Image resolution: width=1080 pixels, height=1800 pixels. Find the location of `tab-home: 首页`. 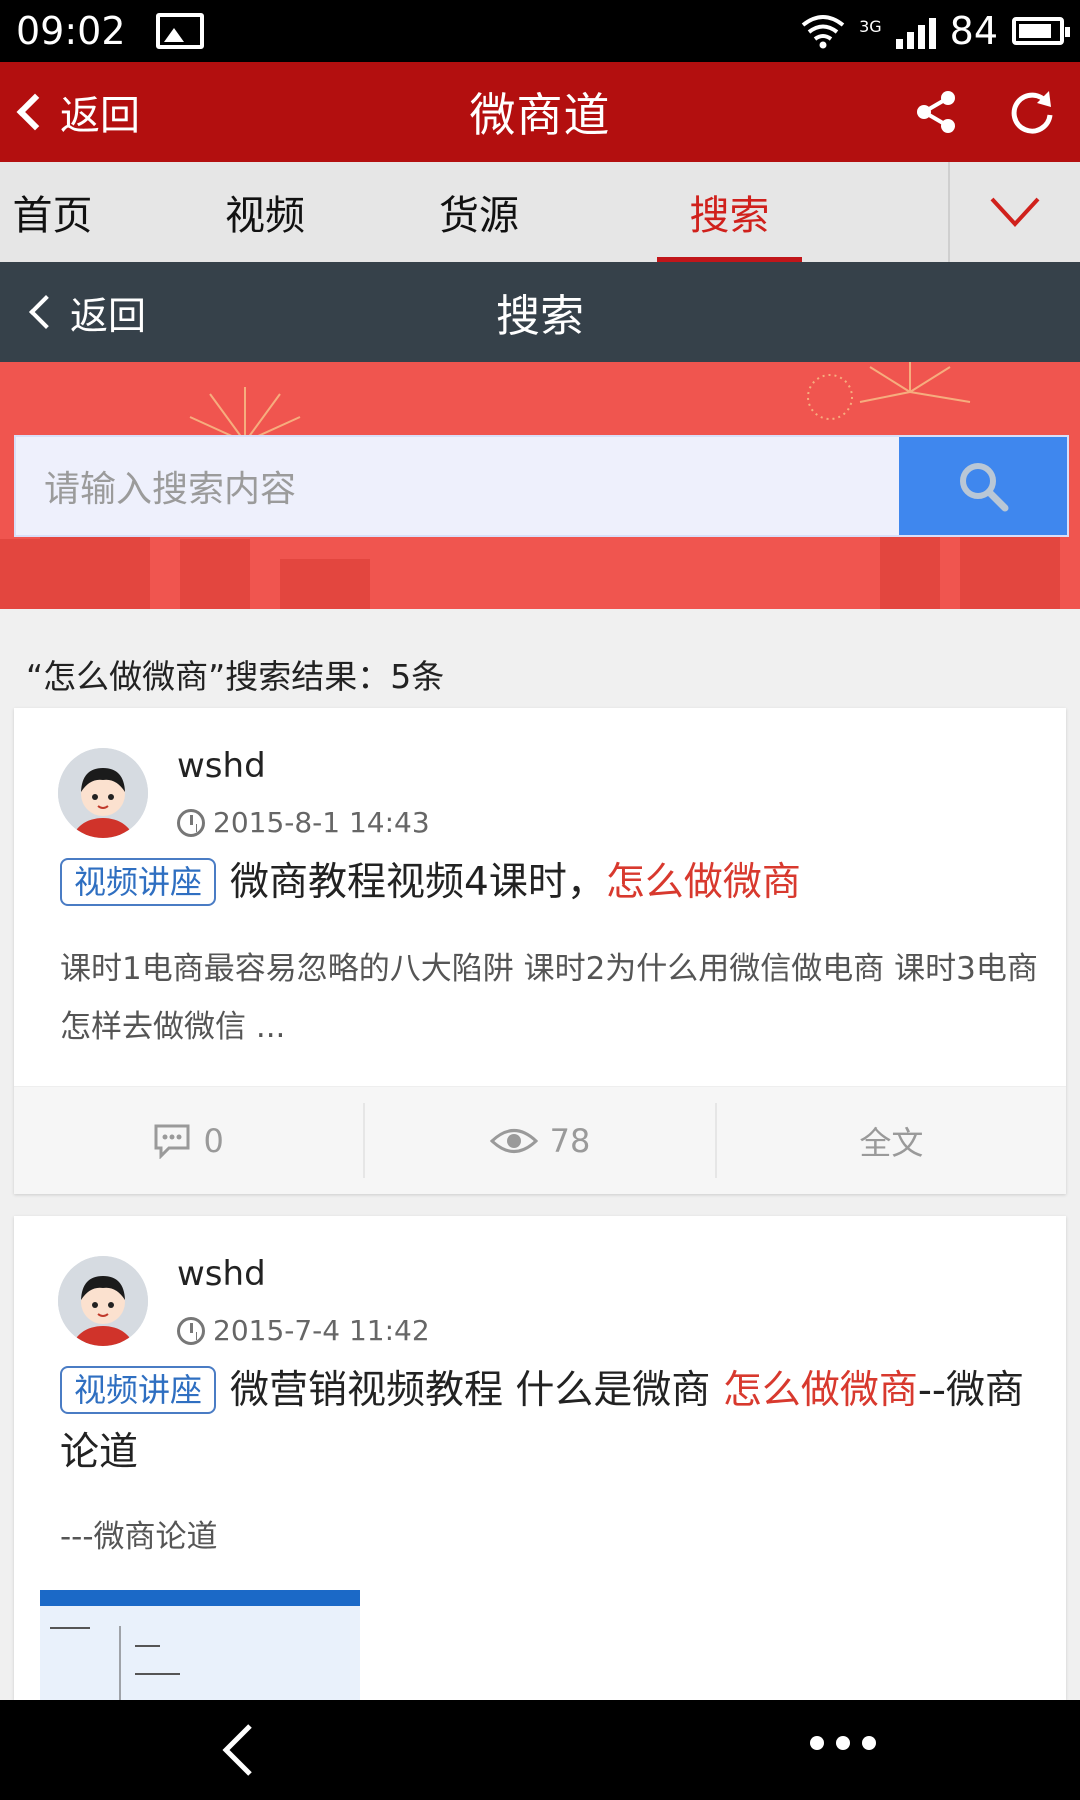

tab-home: 首页 is located at coordinates (52, 212).